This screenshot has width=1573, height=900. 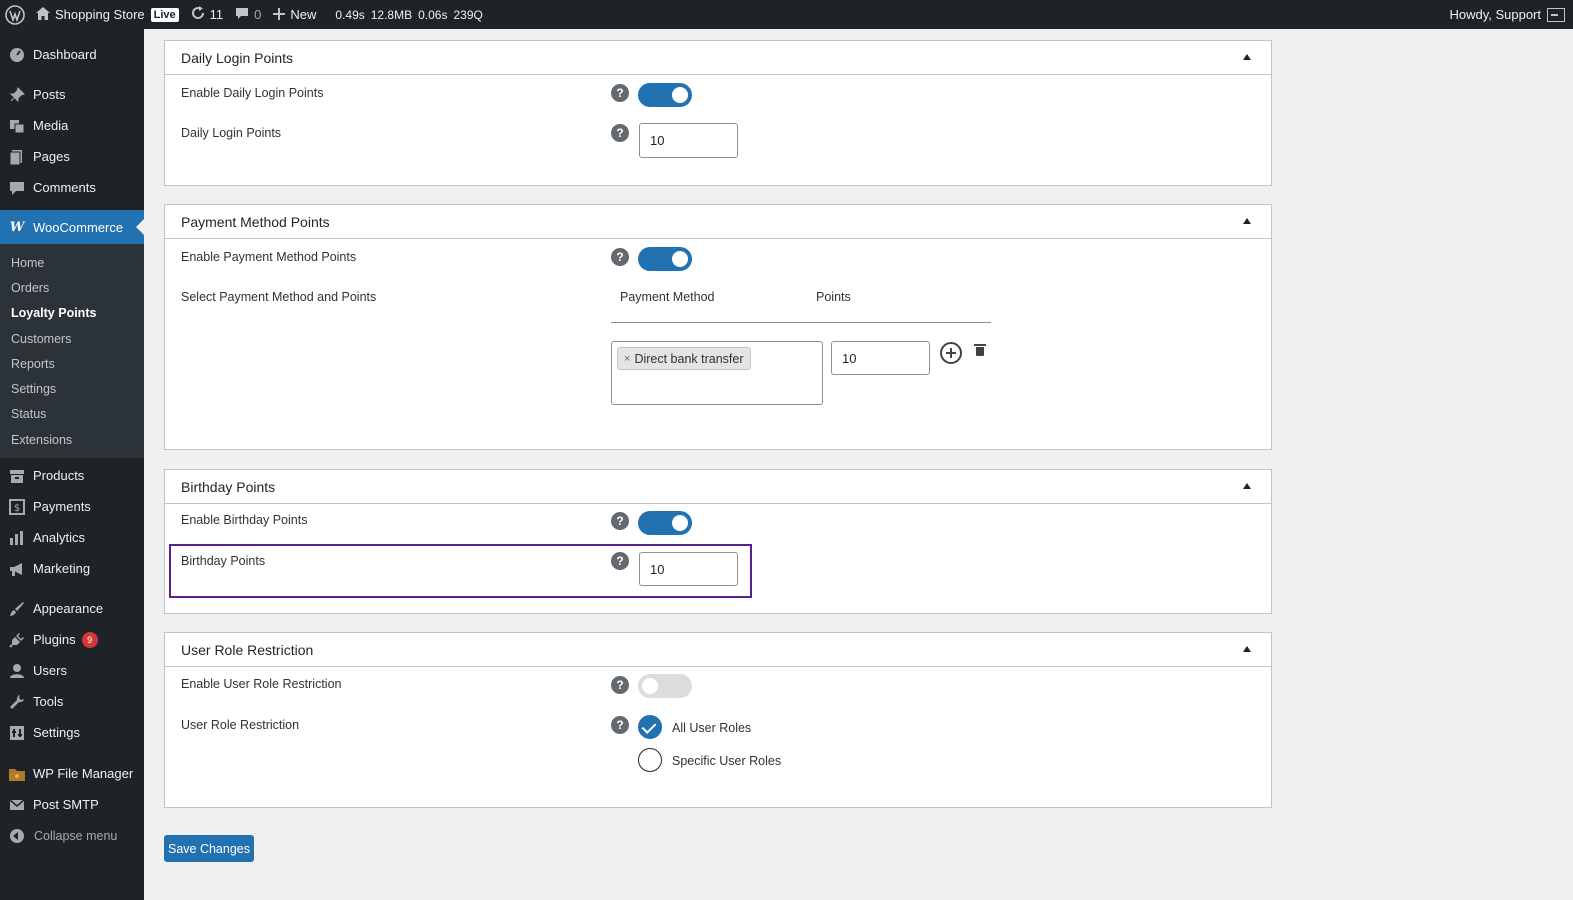 I want to click on payment-method-select: × Direct bank transfer, so click(x=717, y=373).